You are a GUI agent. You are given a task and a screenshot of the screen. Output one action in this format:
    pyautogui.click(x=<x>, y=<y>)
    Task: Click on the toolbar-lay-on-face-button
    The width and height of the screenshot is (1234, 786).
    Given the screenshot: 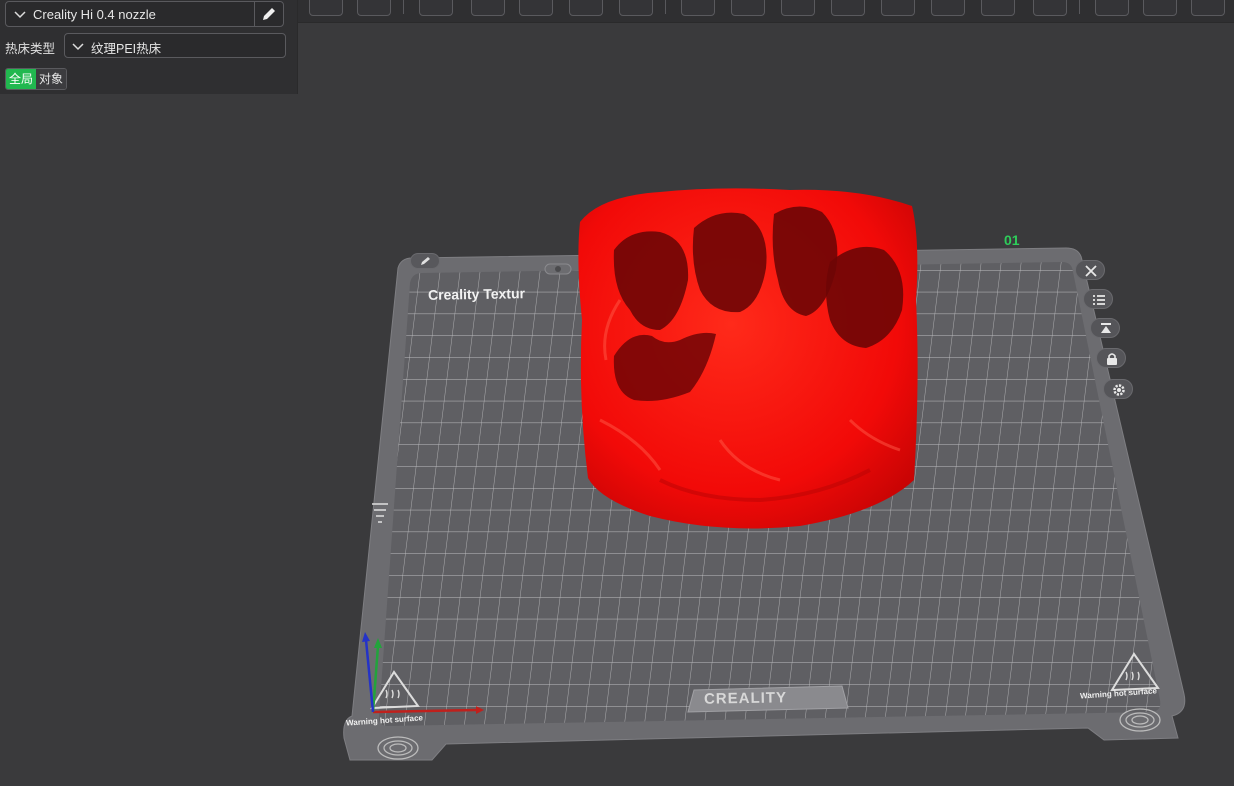 What is the action you would take?
    pyautogui.click(x=536, y=8)
    